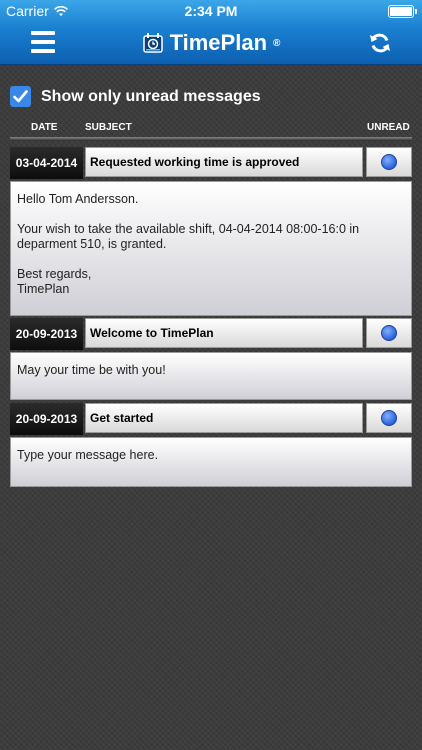 This screenshot has width=422, height=750. What do you see at coordinates (224, 418) in the screenshot?
I see `message-subject: Get started` at bounding box center [224, 418].